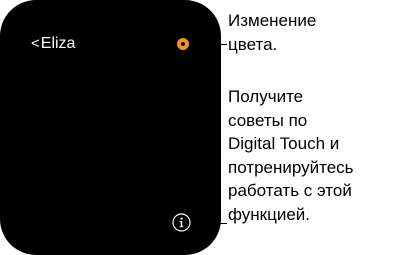 Image resolution: width=405 pixels, height=255 pixels. I want to click on chevron-left-icon: <, so click(35, 43).